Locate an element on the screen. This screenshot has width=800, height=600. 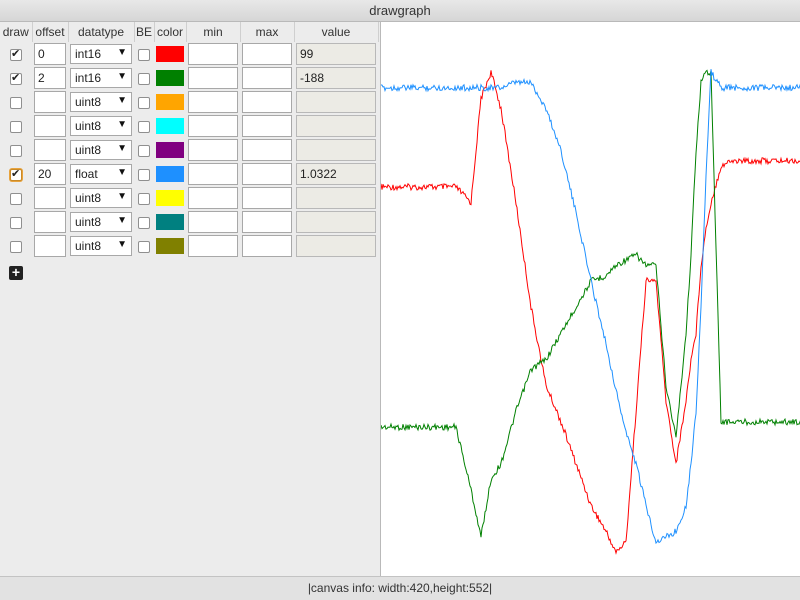
value-cell is located at coordinates (336, 102).